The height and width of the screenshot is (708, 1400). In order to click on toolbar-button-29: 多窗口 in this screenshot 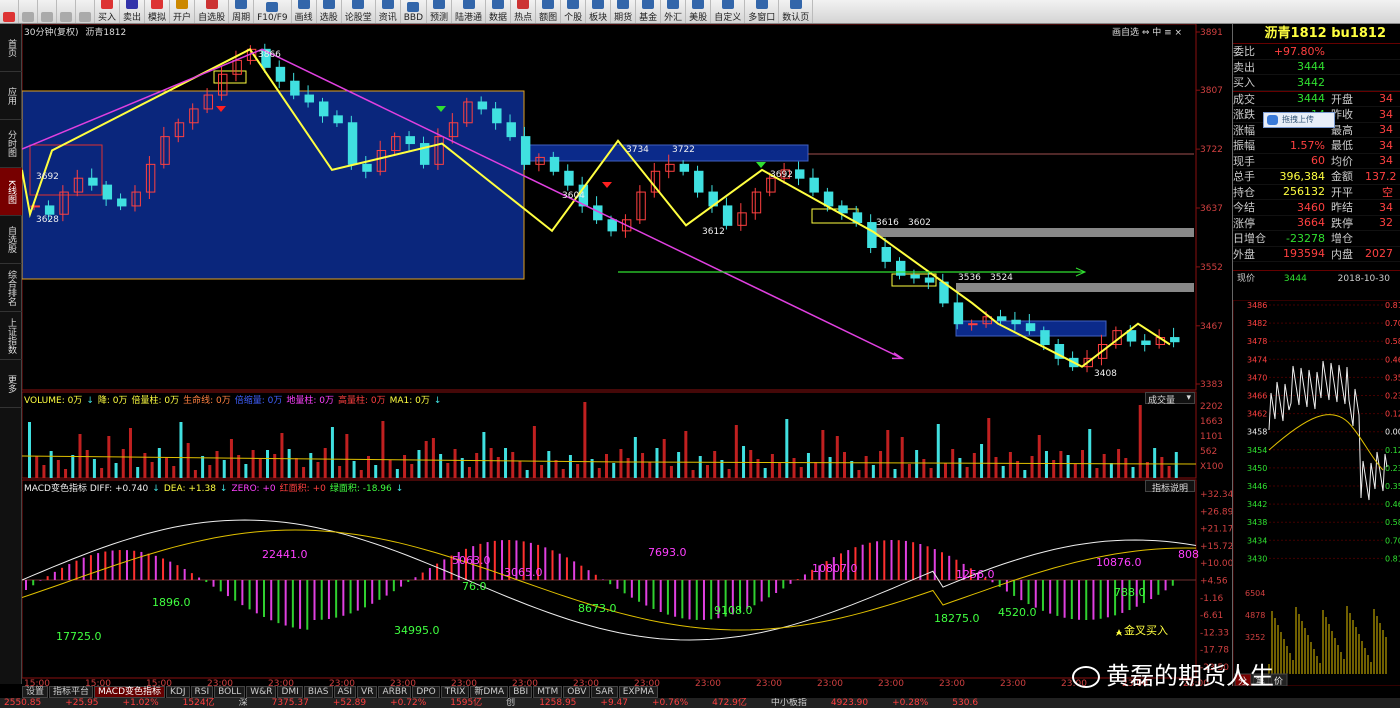, I will do `click(762, 11)`.